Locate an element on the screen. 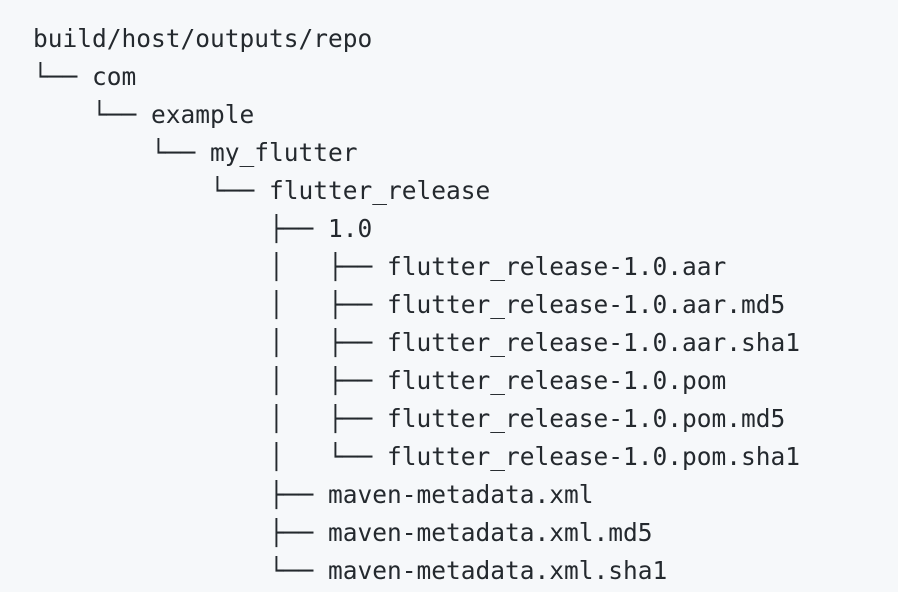 Image resolution: width=898 pixels, height=592 pixels. tree-line: ├── 1.0 is located at coordinates (465, 229).